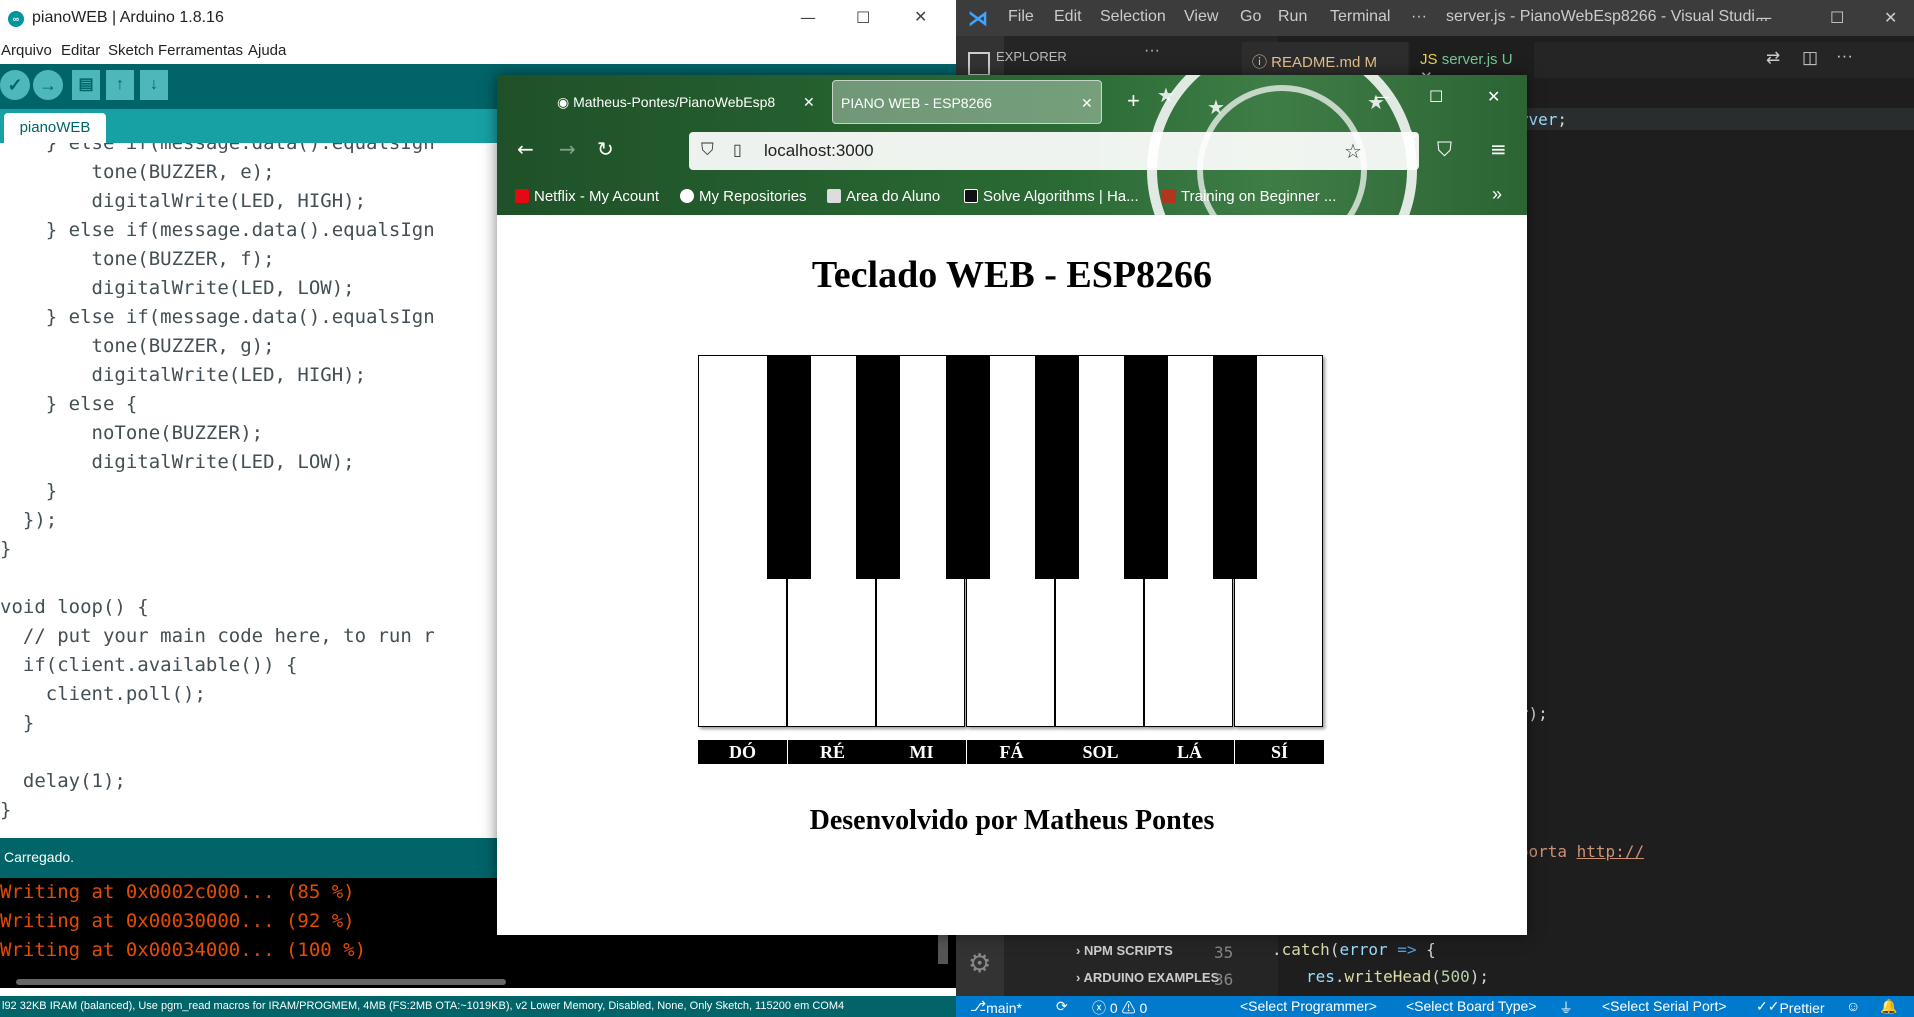 The width and height of the screenshot is (1914, 1017). I want to click on npm-scripts-section: › NPM SCRIPTS, so click(1124, 950).